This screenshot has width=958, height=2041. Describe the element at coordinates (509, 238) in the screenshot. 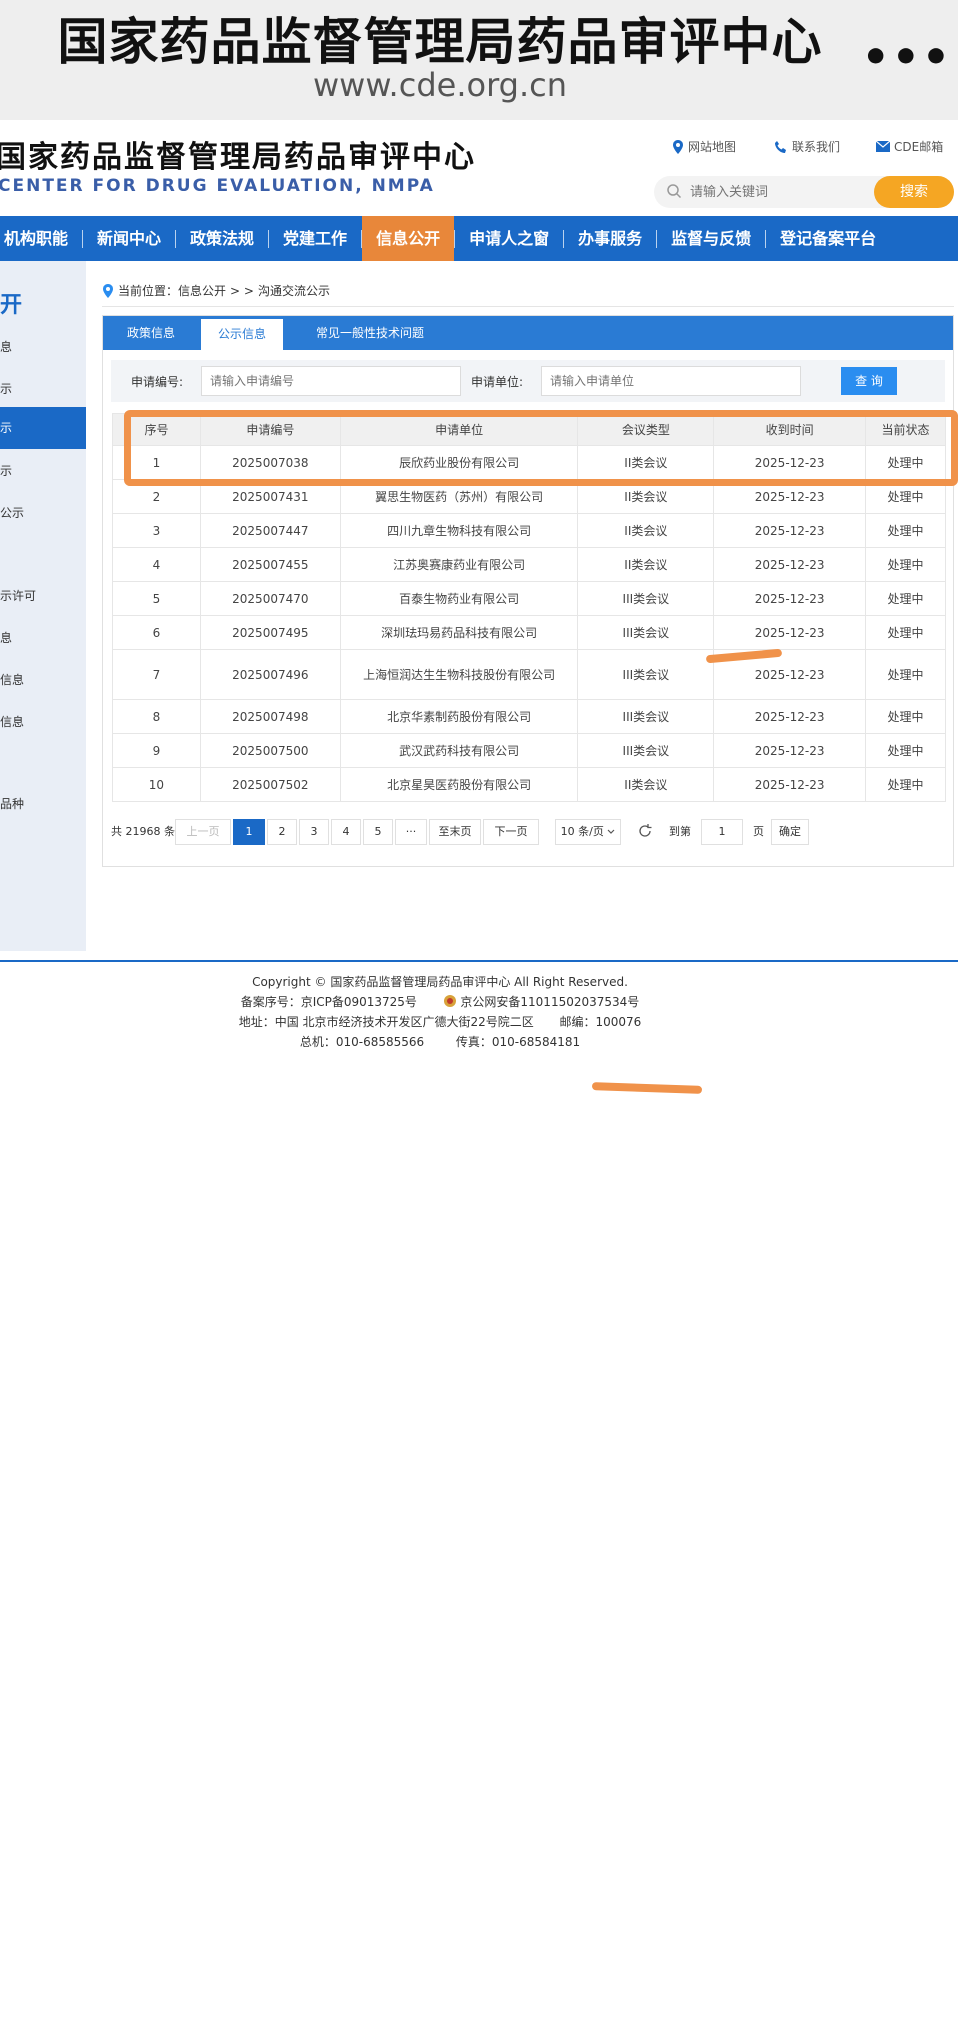

I see `nav-item-applicant: 申请人之窗` at that location.